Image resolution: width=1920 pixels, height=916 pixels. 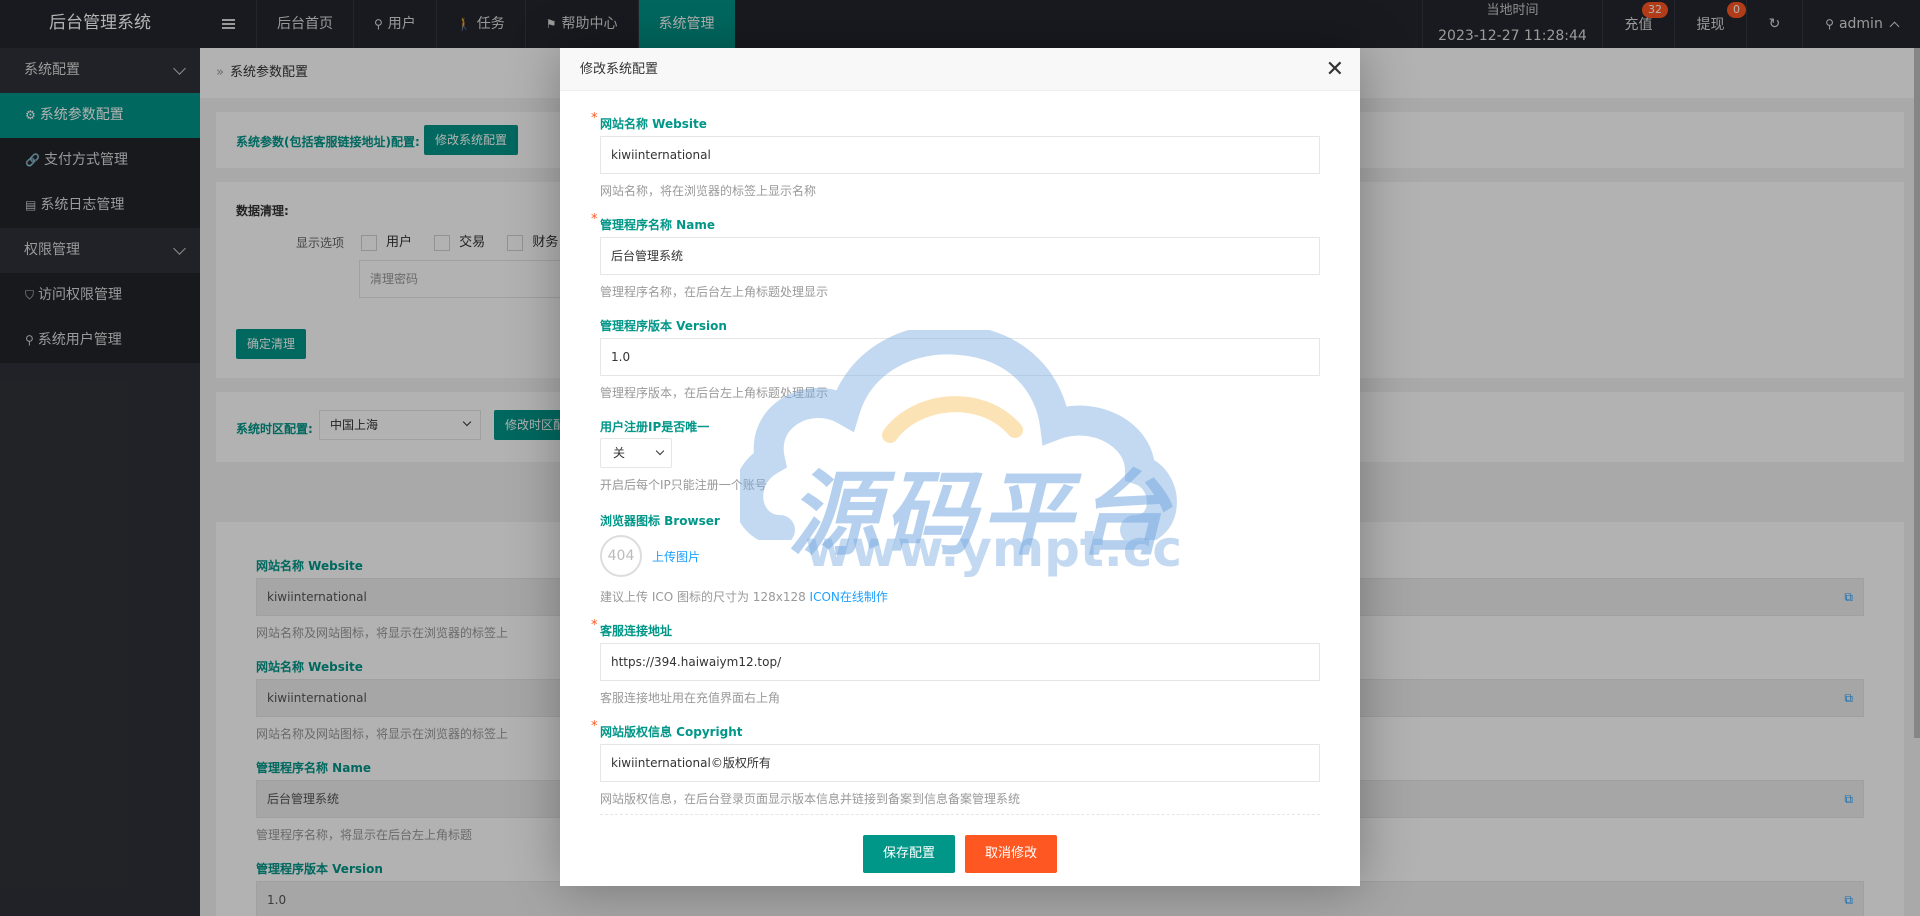 I want to click on name-help: 管理程序名称，在后台左上角标题处理显示, so click(x=714, y=292).